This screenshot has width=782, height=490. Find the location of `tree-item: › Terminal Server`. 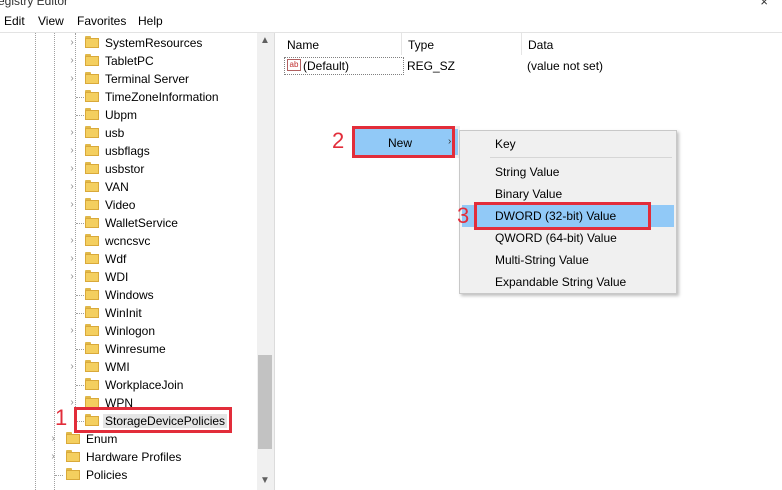

tree-item: › Terminal Server is located at coordinates (128, 79).